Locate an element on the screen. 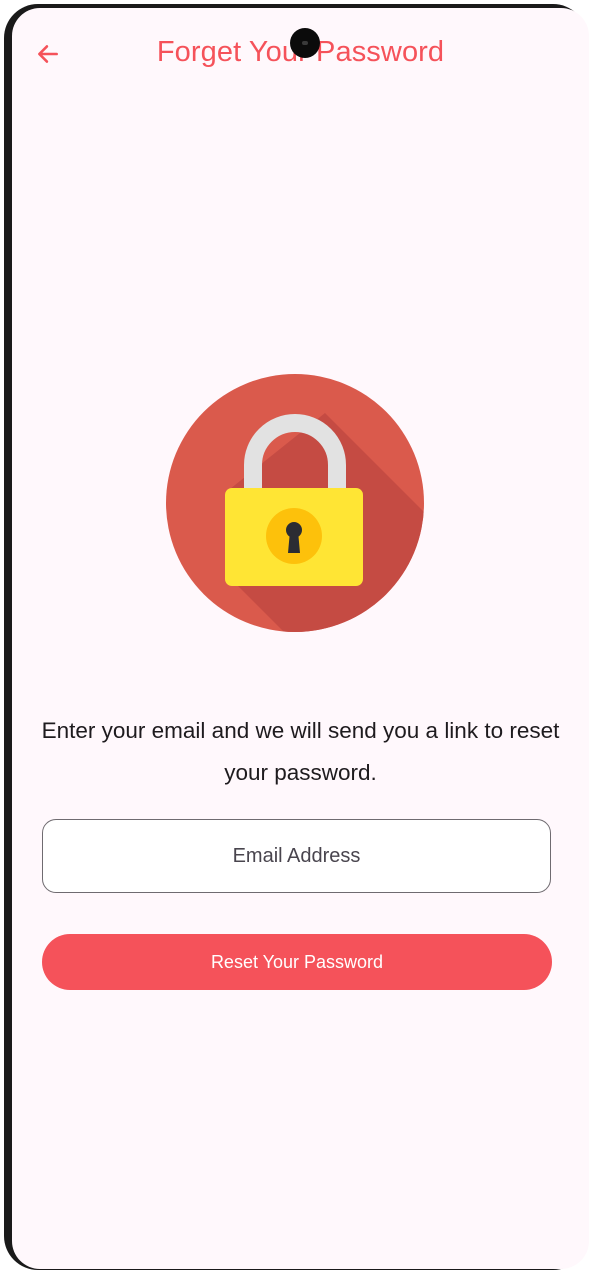 This screenshot has height=1274, width=589. email-input is located at coordinates (296, 856).